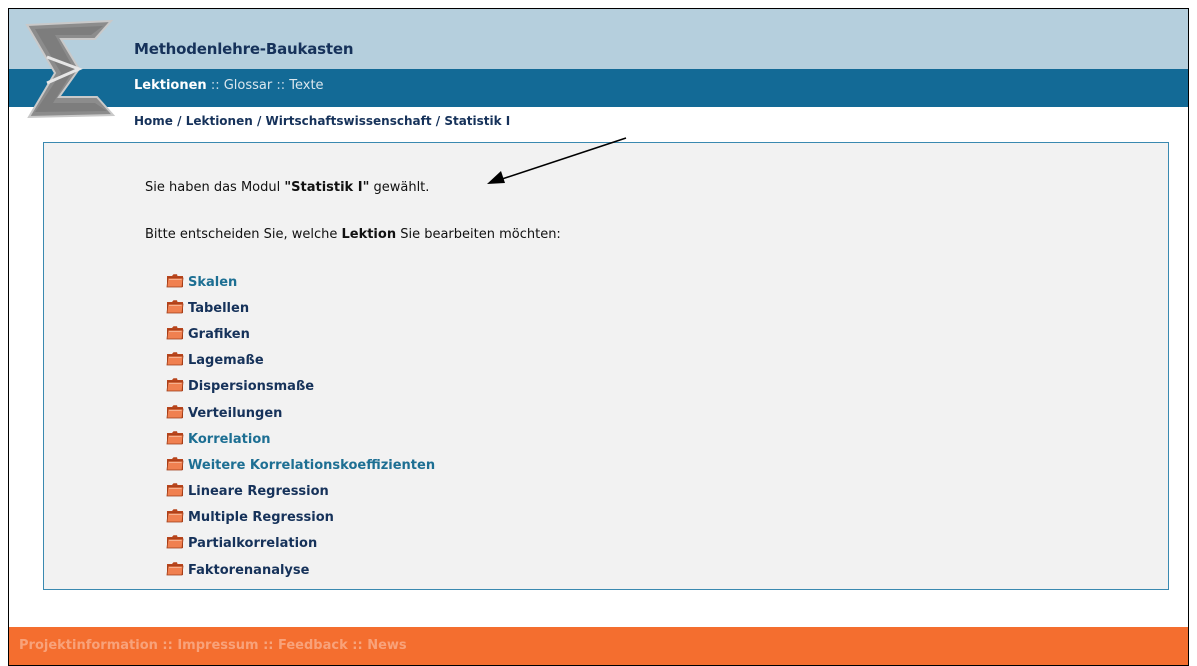  Describe the element at coordinates (244, 49) in the screenshot. I see `site-title: Methodenlehre-Baukasten` at that location.